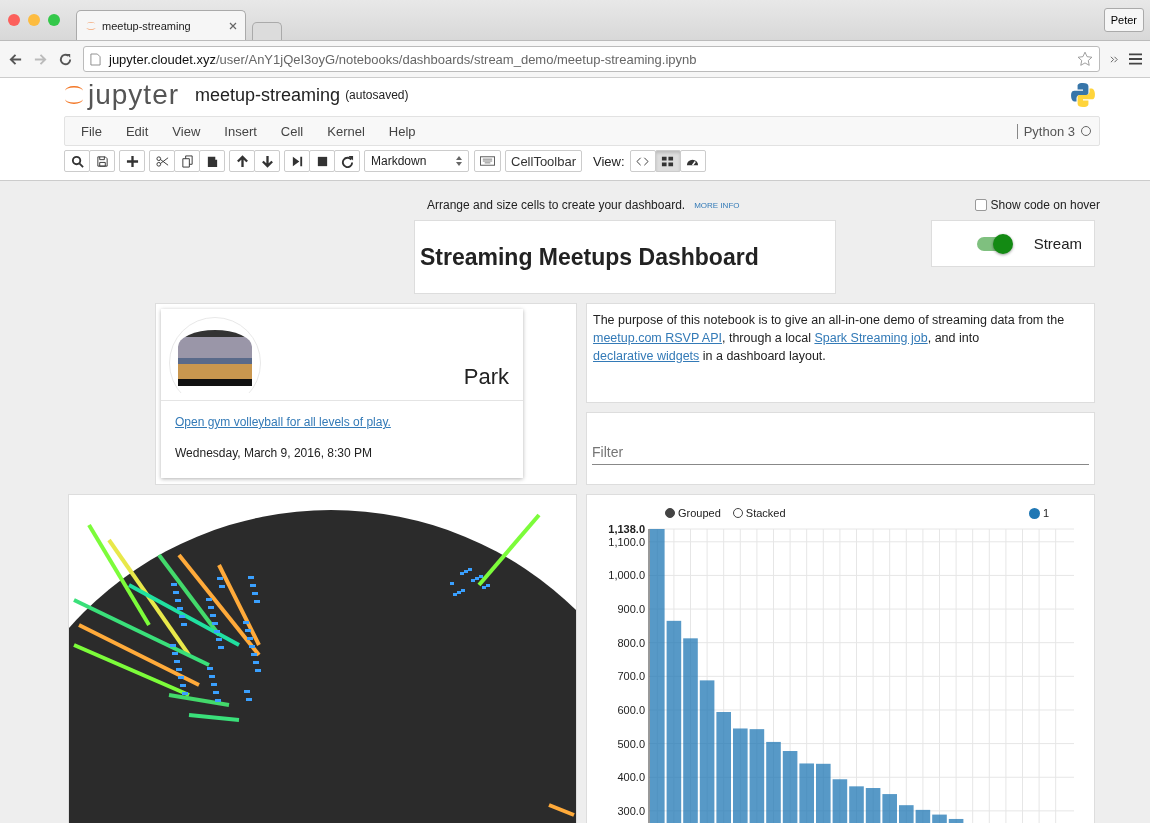 The height and width of the screenshot is (823, 1150). I want to click on celltoolbar-button: CellToolbar, so click(544, 161).